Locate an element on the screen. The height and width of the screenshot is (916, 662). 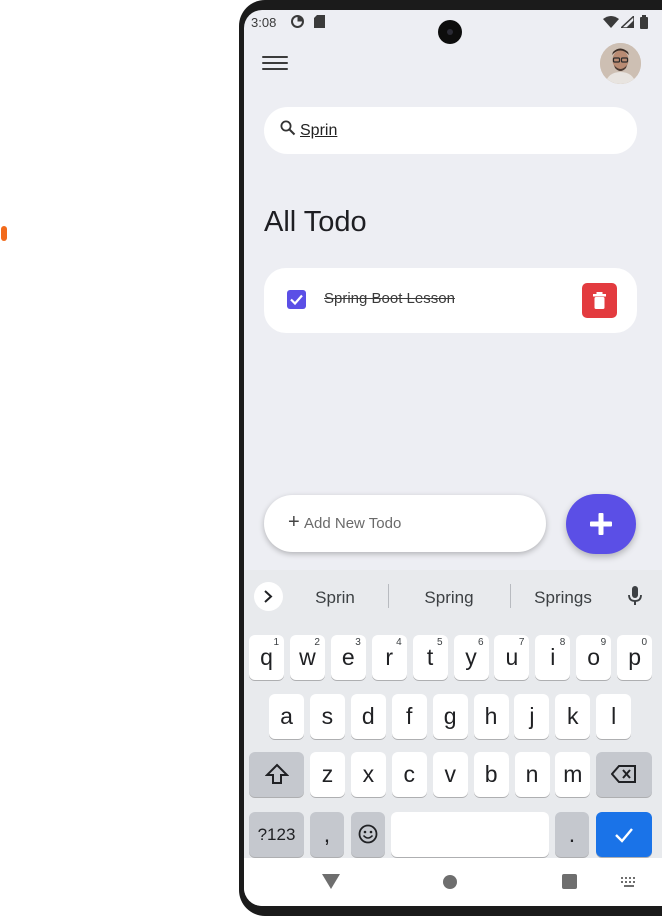
enter-key is located at coordinates (624, 834).